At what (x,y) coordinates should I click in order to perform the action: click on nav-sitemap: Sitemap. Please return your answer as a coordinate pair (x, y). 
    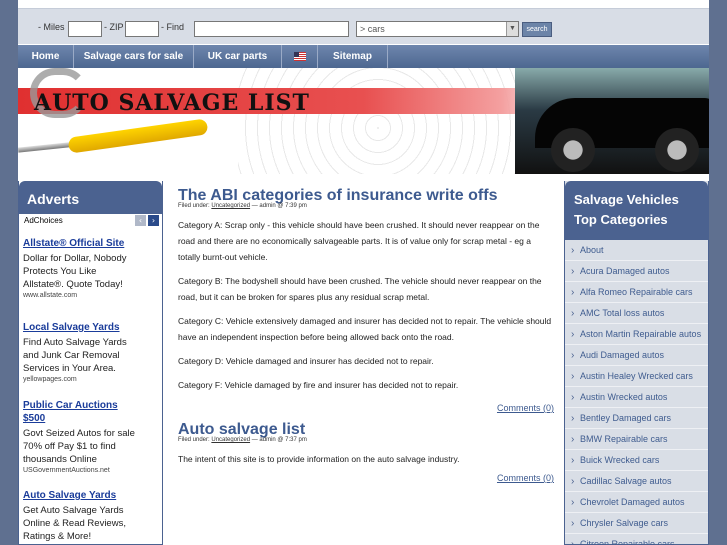
    Looking at the image, I should click on (353, 56).